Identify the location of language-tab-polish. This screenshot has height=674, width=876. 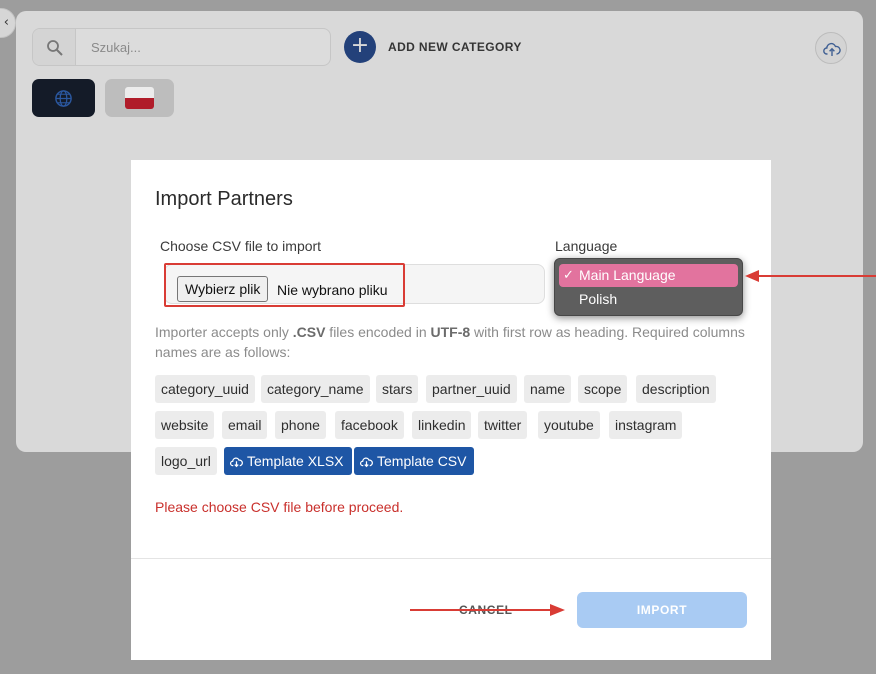
(139, 98).